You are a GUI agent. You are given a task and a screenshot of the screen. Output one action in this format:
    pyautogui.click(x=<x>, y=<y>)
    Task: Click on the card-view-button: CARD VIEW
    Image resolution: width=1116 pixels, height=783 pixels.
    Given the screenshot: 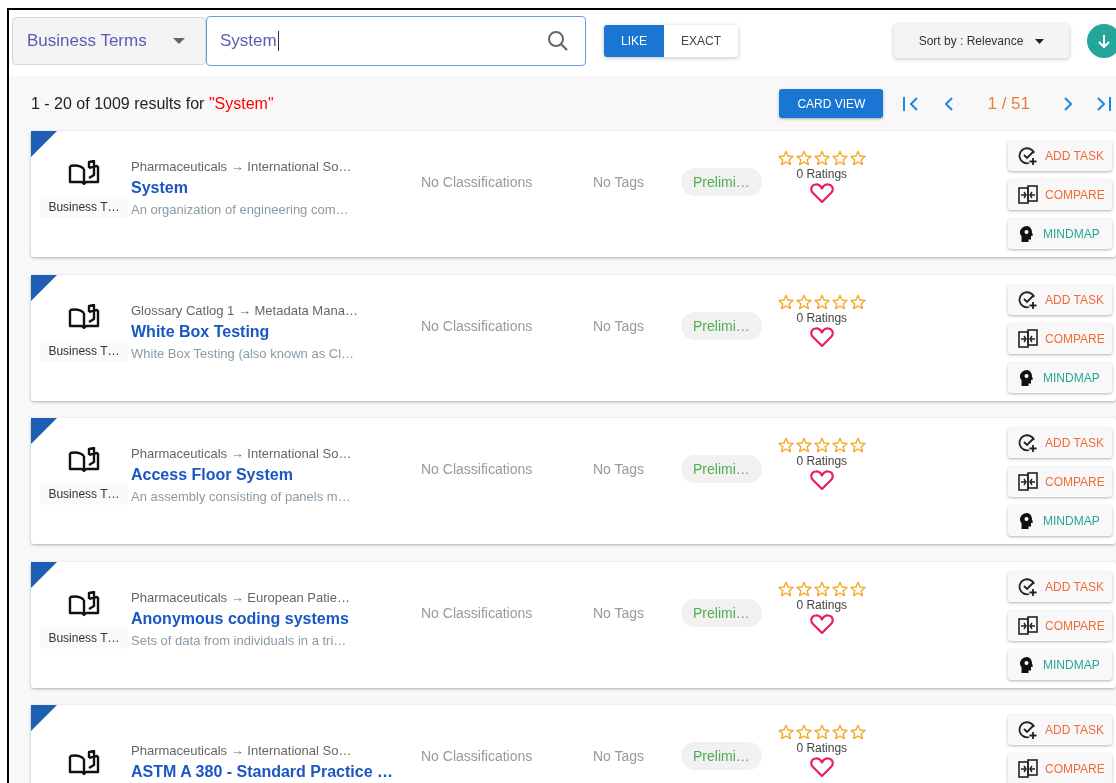 What is the action you would take?
    pyautogui.click(x=831, y=103)
    